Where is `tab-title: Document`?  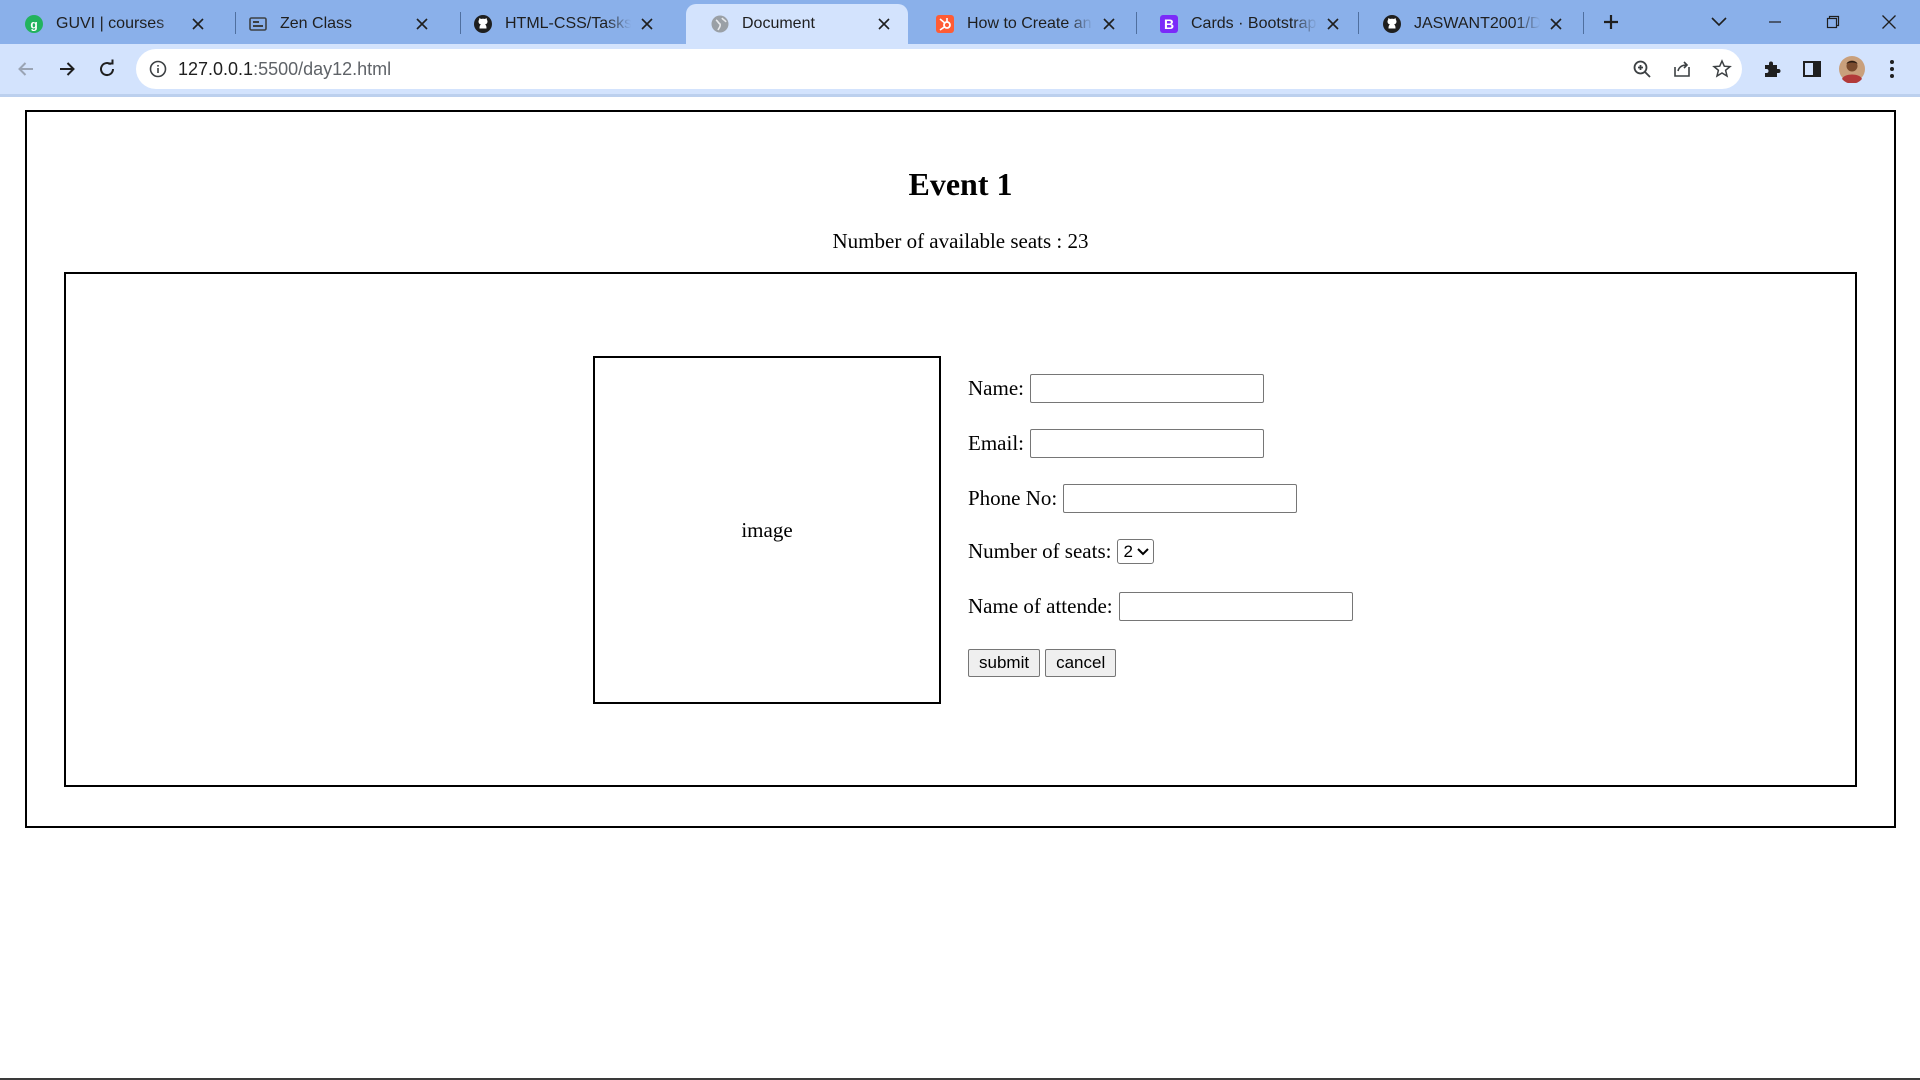 tab-title: Document is located at coordinates (778, 23).